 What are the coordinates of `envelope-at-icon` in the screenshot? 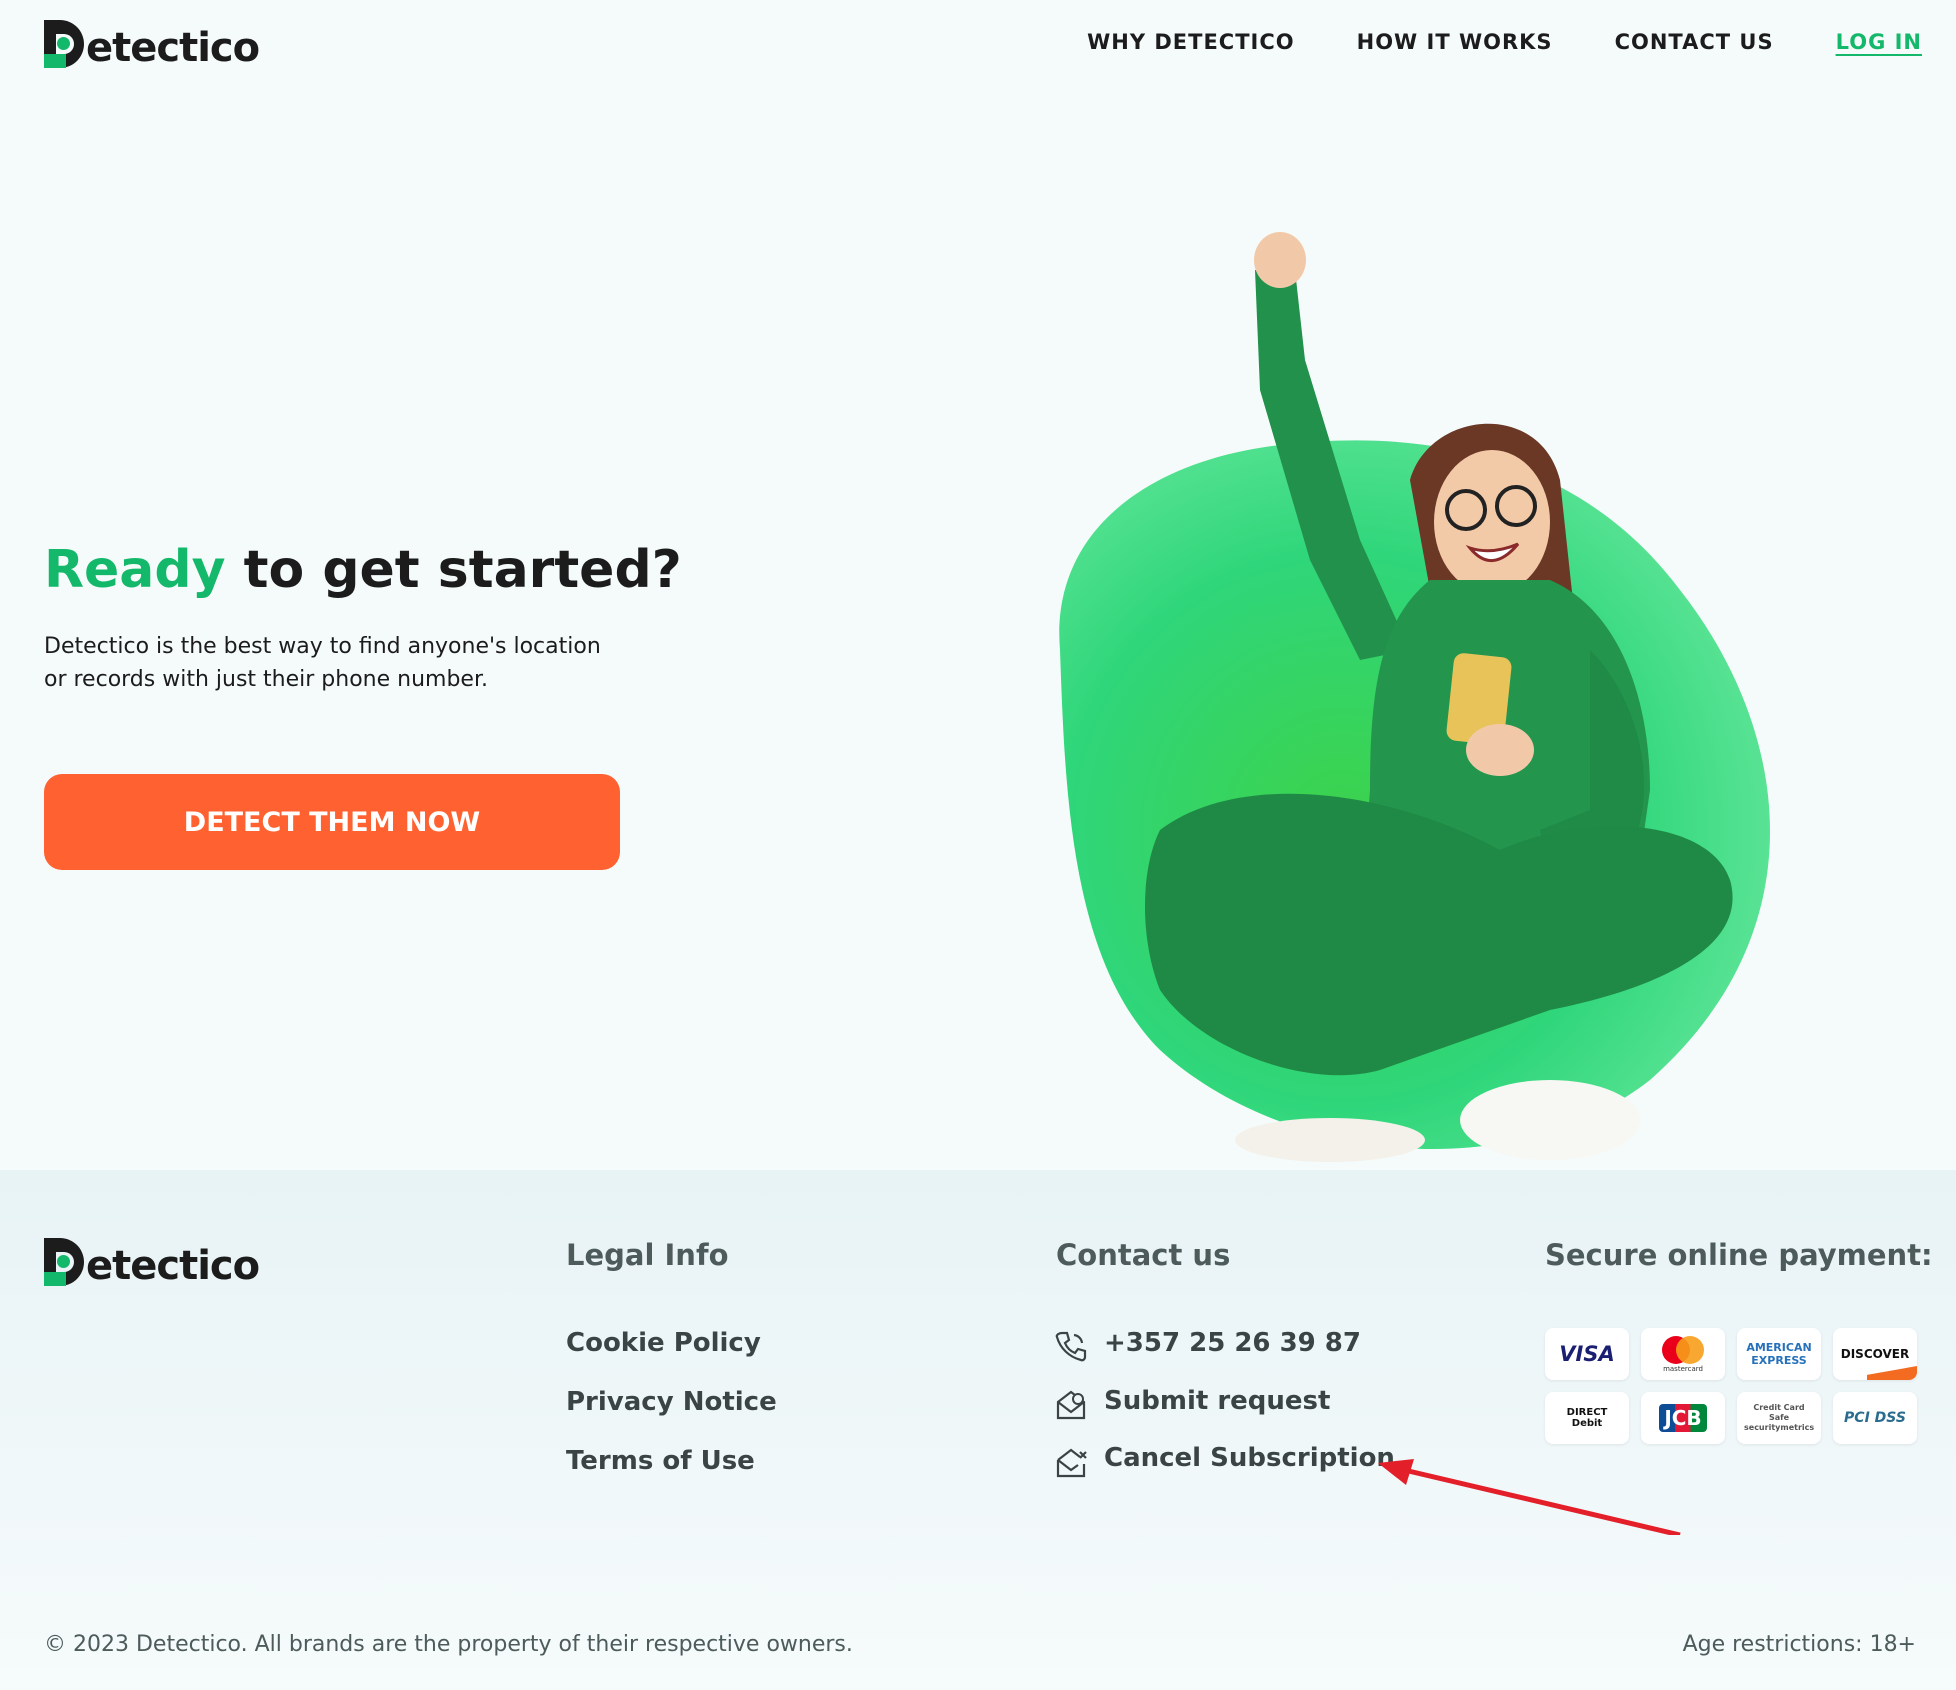 It's located at (1071, 1405).